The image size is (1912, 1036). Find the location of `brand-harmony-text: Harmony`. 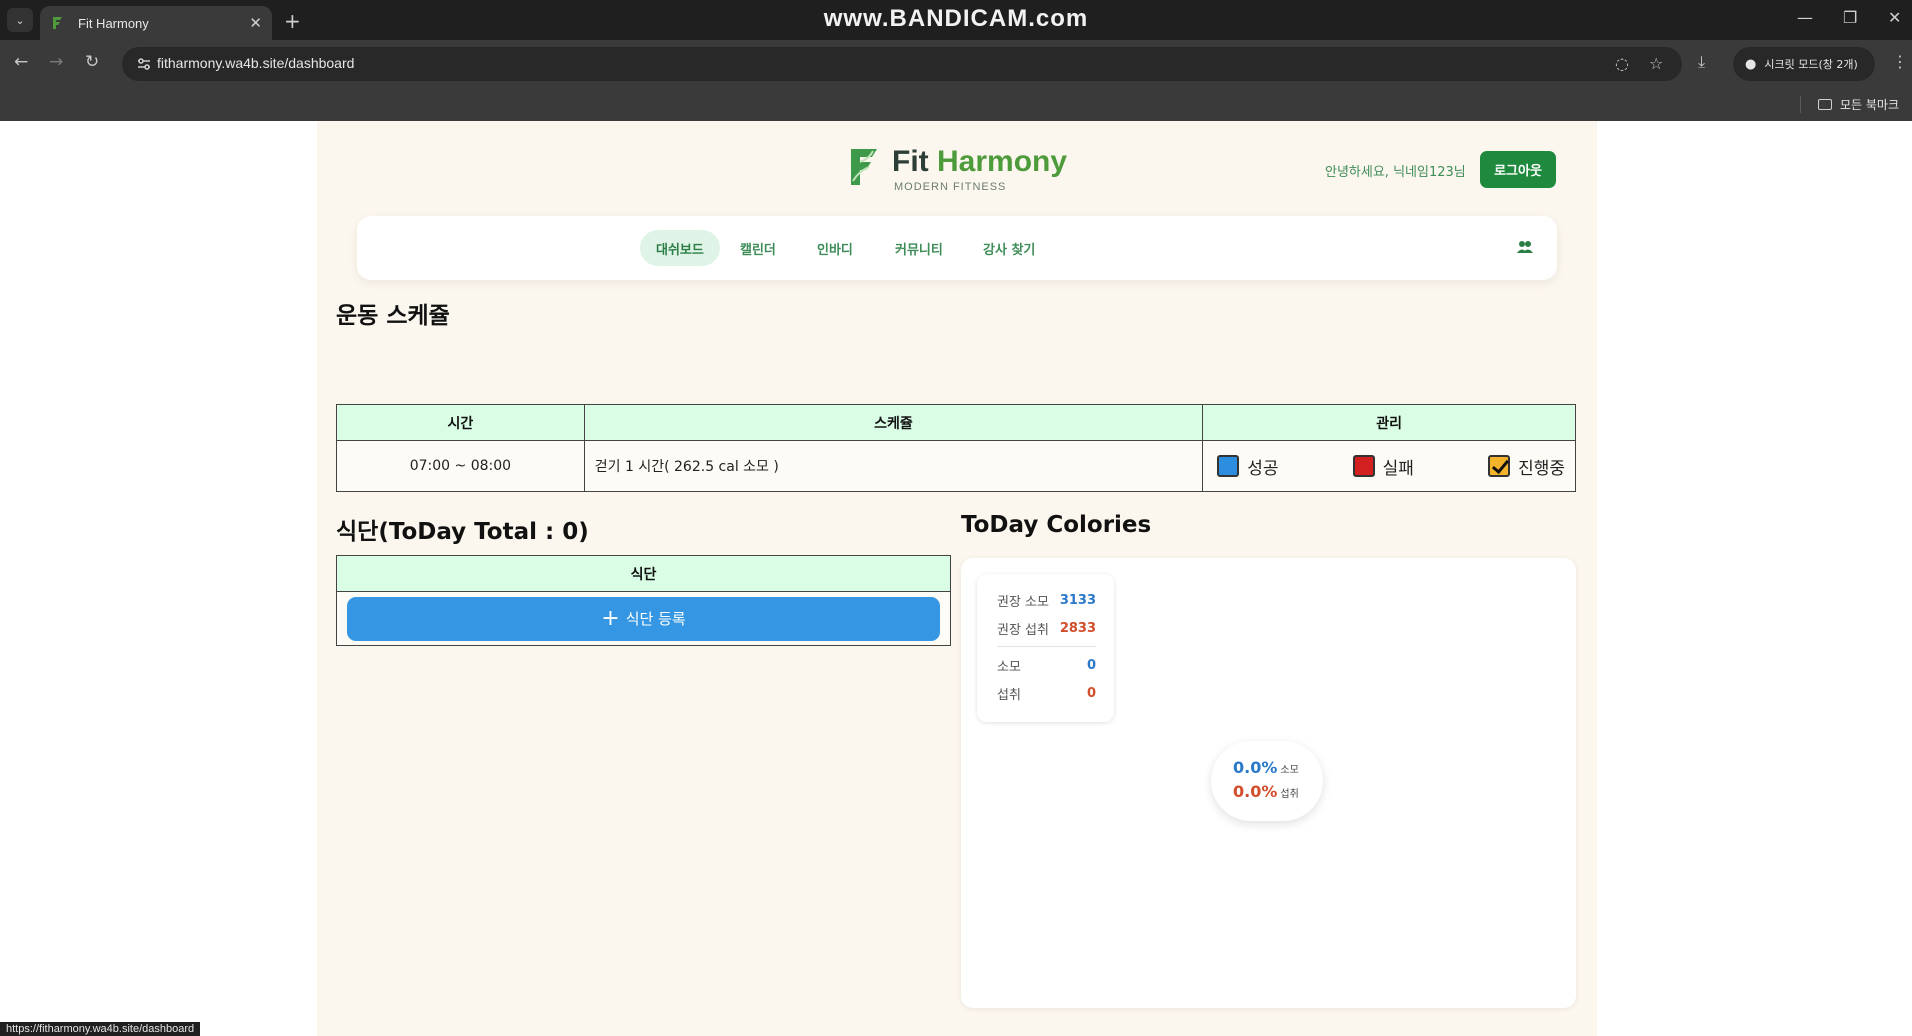

brand-harmony-text: Harmony is located at coordinates (1002, 161).